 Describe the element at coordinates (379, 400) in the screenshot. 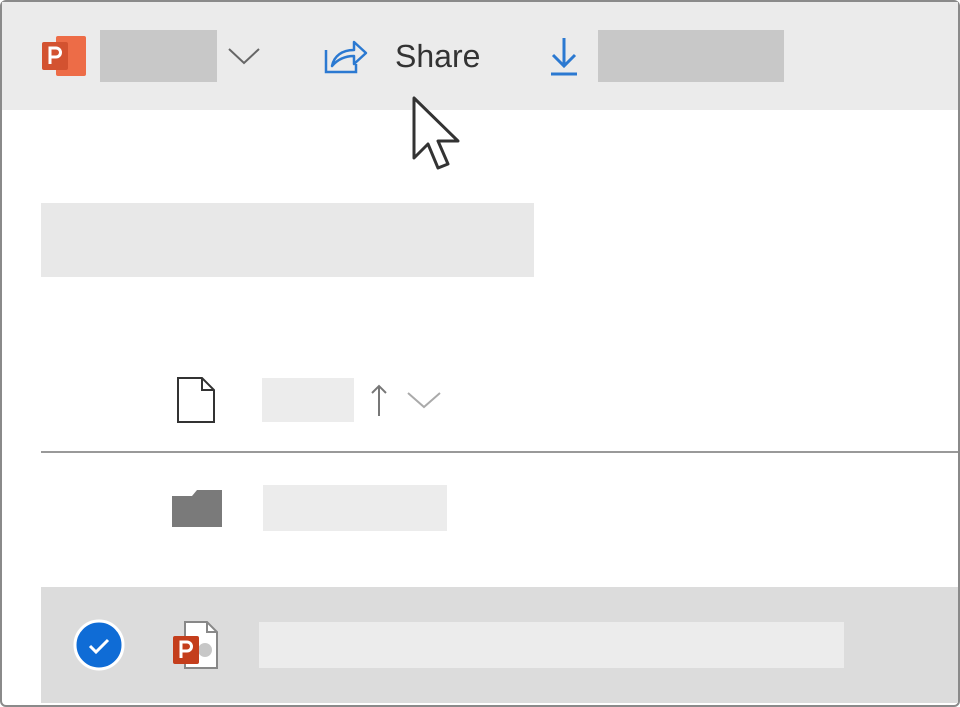

I see `sort-up-arrow-icon` at that location.